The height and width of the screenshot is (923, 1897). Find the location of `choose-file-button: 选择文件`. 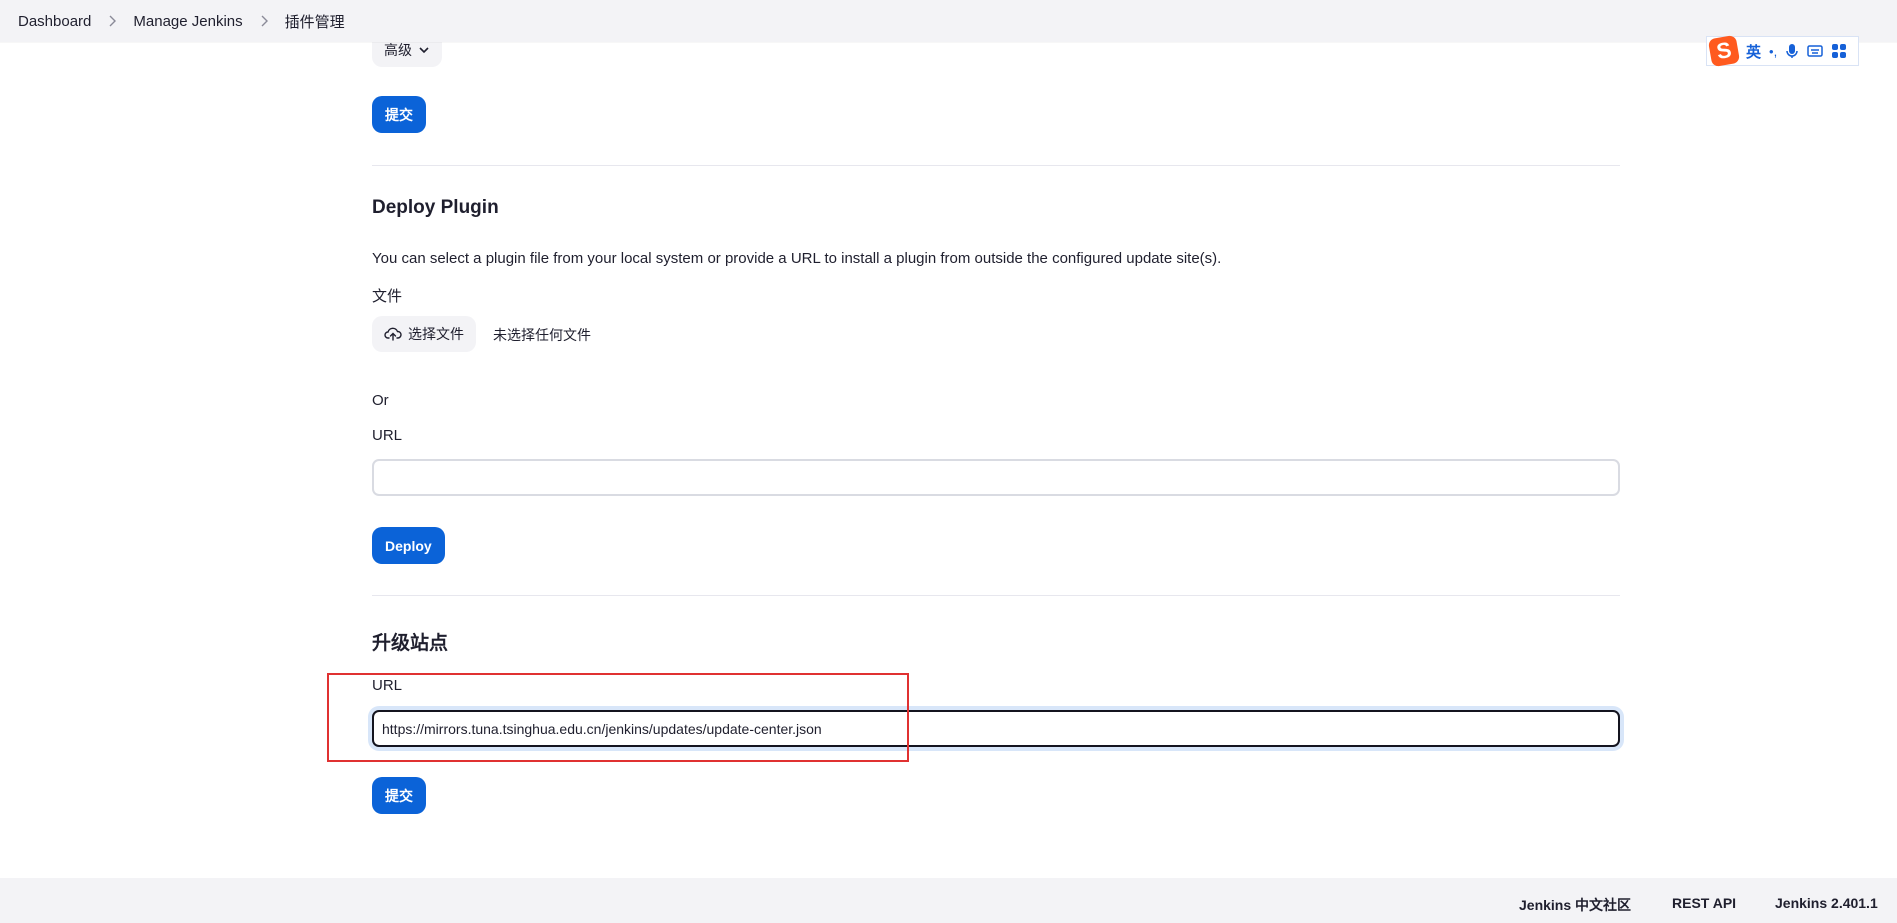

choose-file-button: 选择文件 is located at coordinates (424, 334).